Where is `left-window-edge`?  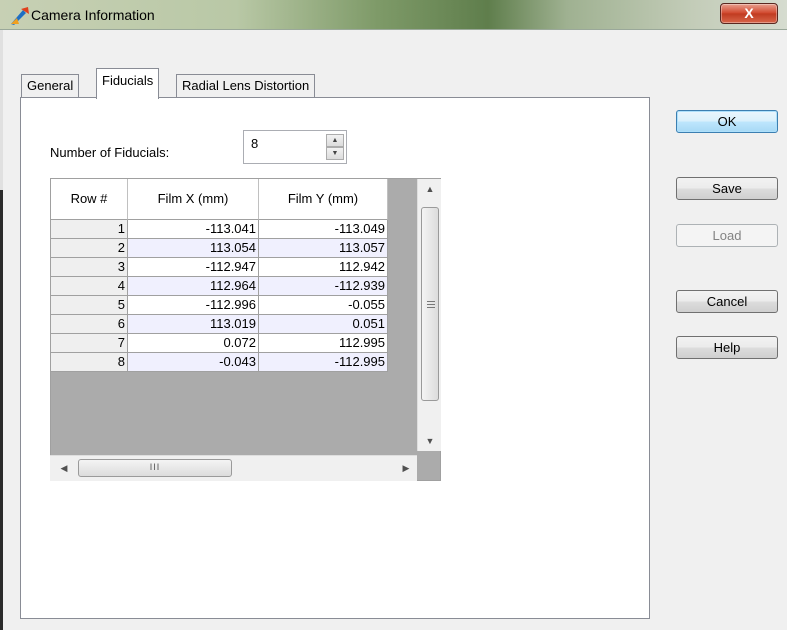 left-window-edge is located at coordinates (1, 330).